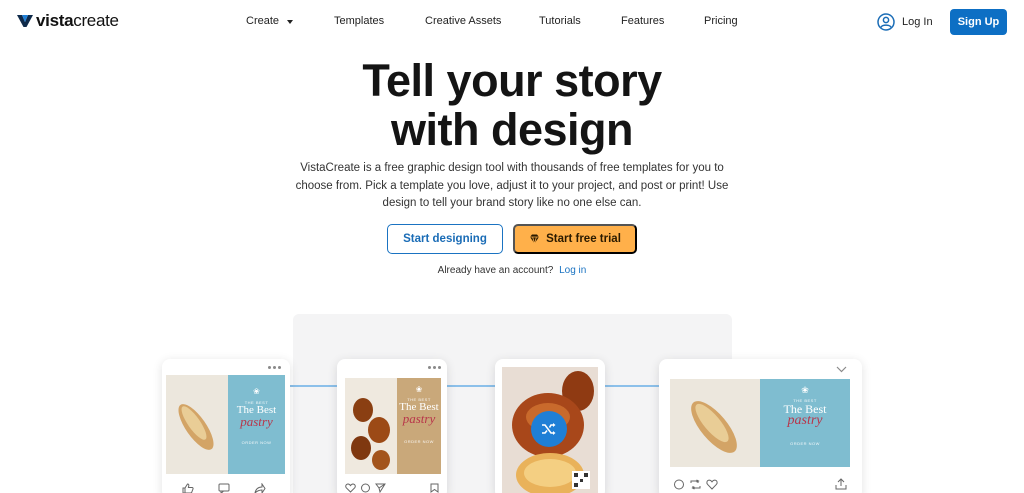 The image size is (1024, 493). Describe the element at coordinates (662, 21) in the screenshot. I see `nav-features: Features` at that location.